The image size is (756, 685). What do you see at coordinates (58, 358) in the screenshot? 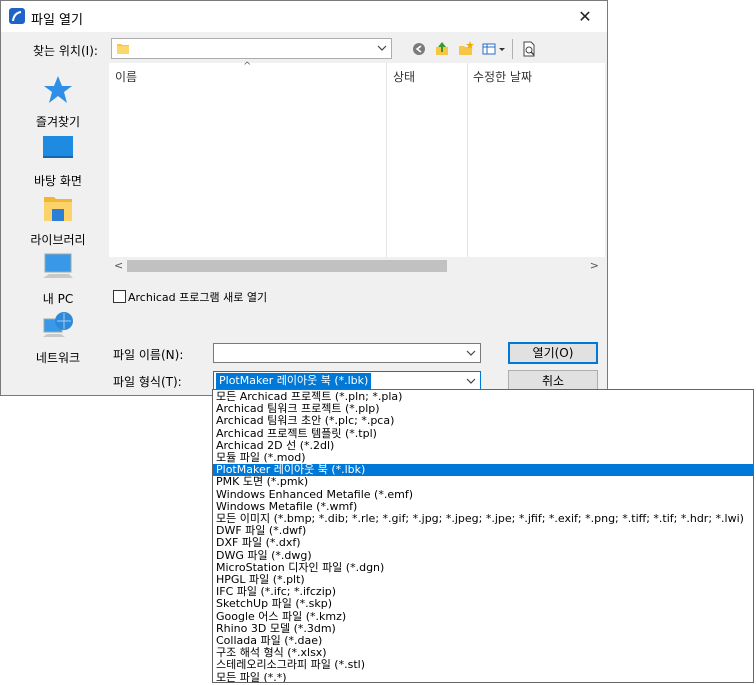
I see `place-label: 네트워크` at bounding box center [58, 358].